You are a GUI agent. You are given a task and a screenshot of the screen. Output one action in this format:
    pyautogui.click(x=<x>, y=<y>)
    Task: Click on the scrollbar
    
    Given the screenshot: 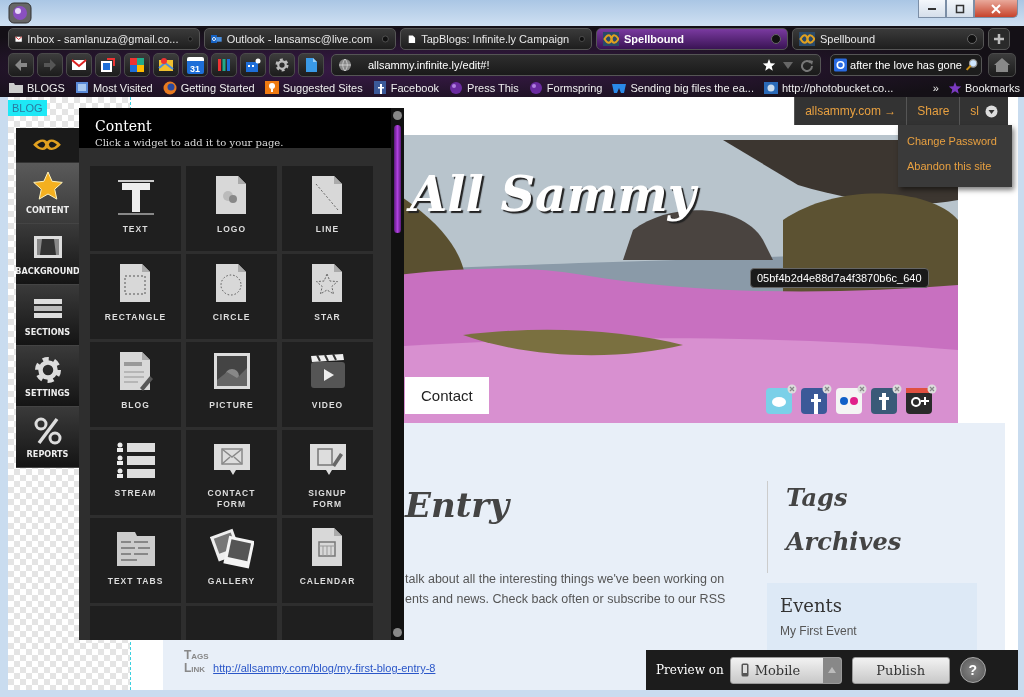 What is the action you would take?
    pyautogui.click(x=397, y=374)
    